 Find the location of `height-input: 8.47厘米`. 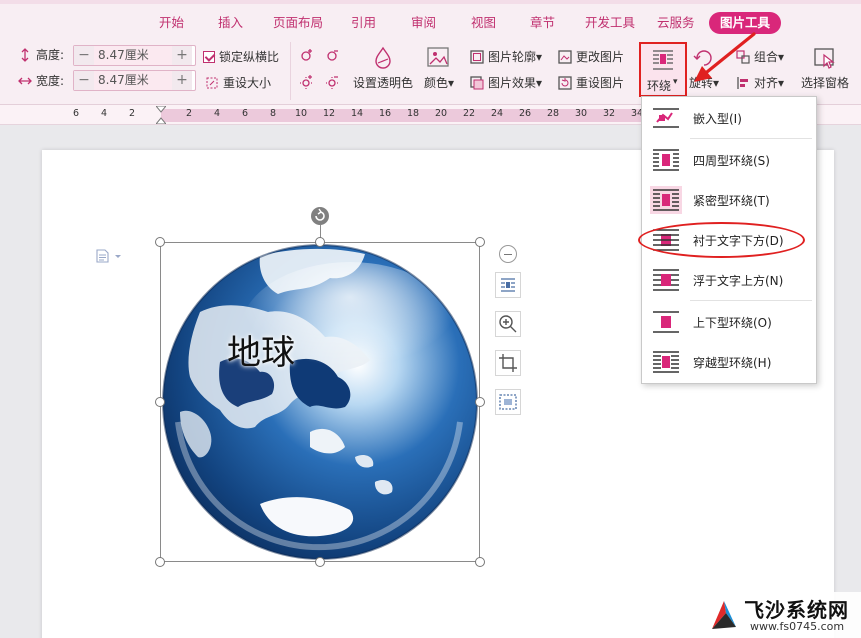

height-input: 8.47厘米 is located at coordinates (133, 55).